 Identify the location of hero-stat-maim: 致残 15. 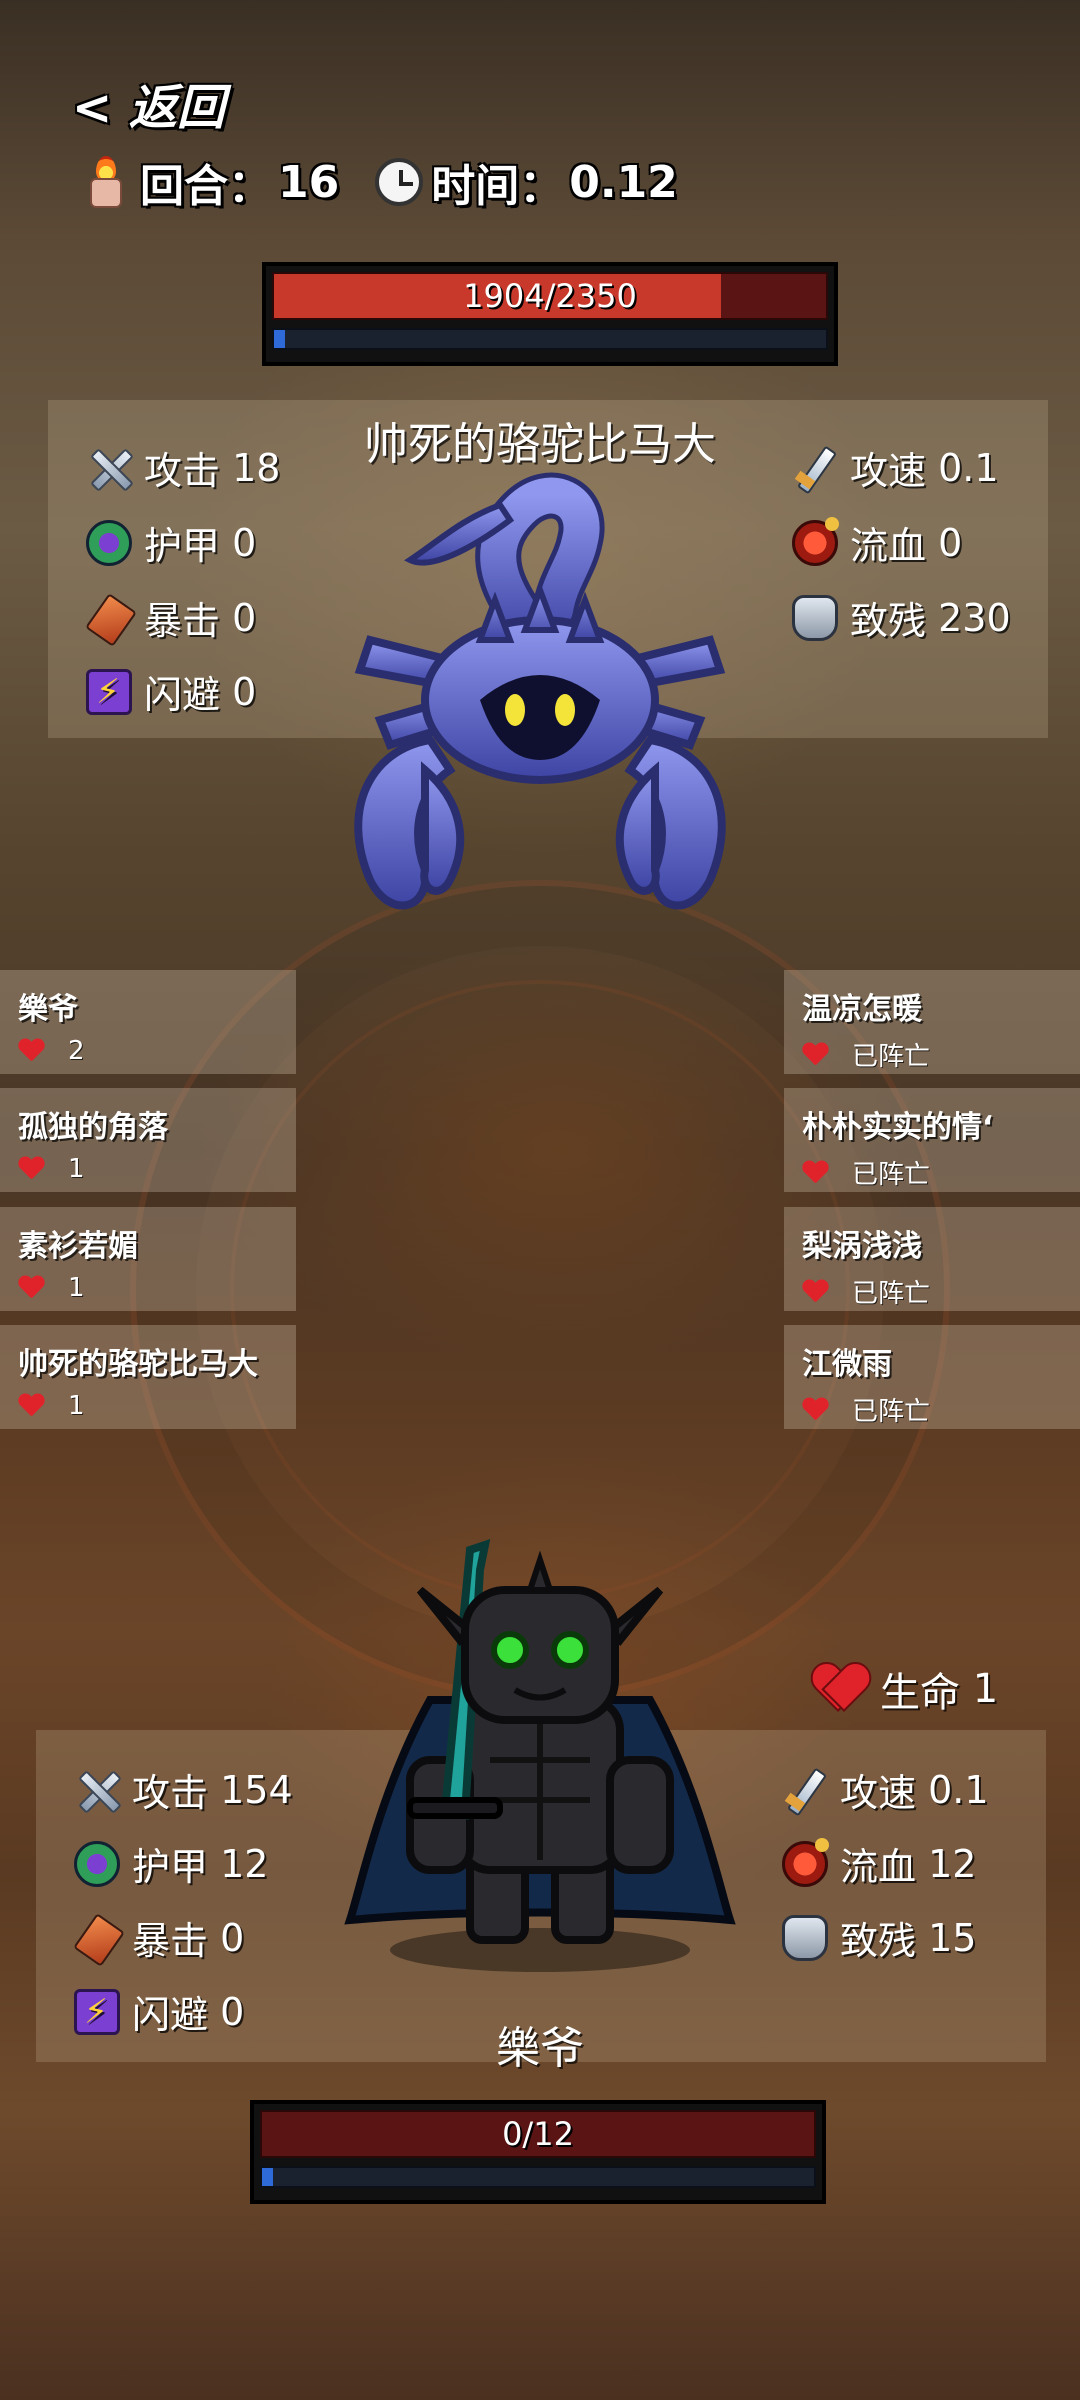
(879, 1937).